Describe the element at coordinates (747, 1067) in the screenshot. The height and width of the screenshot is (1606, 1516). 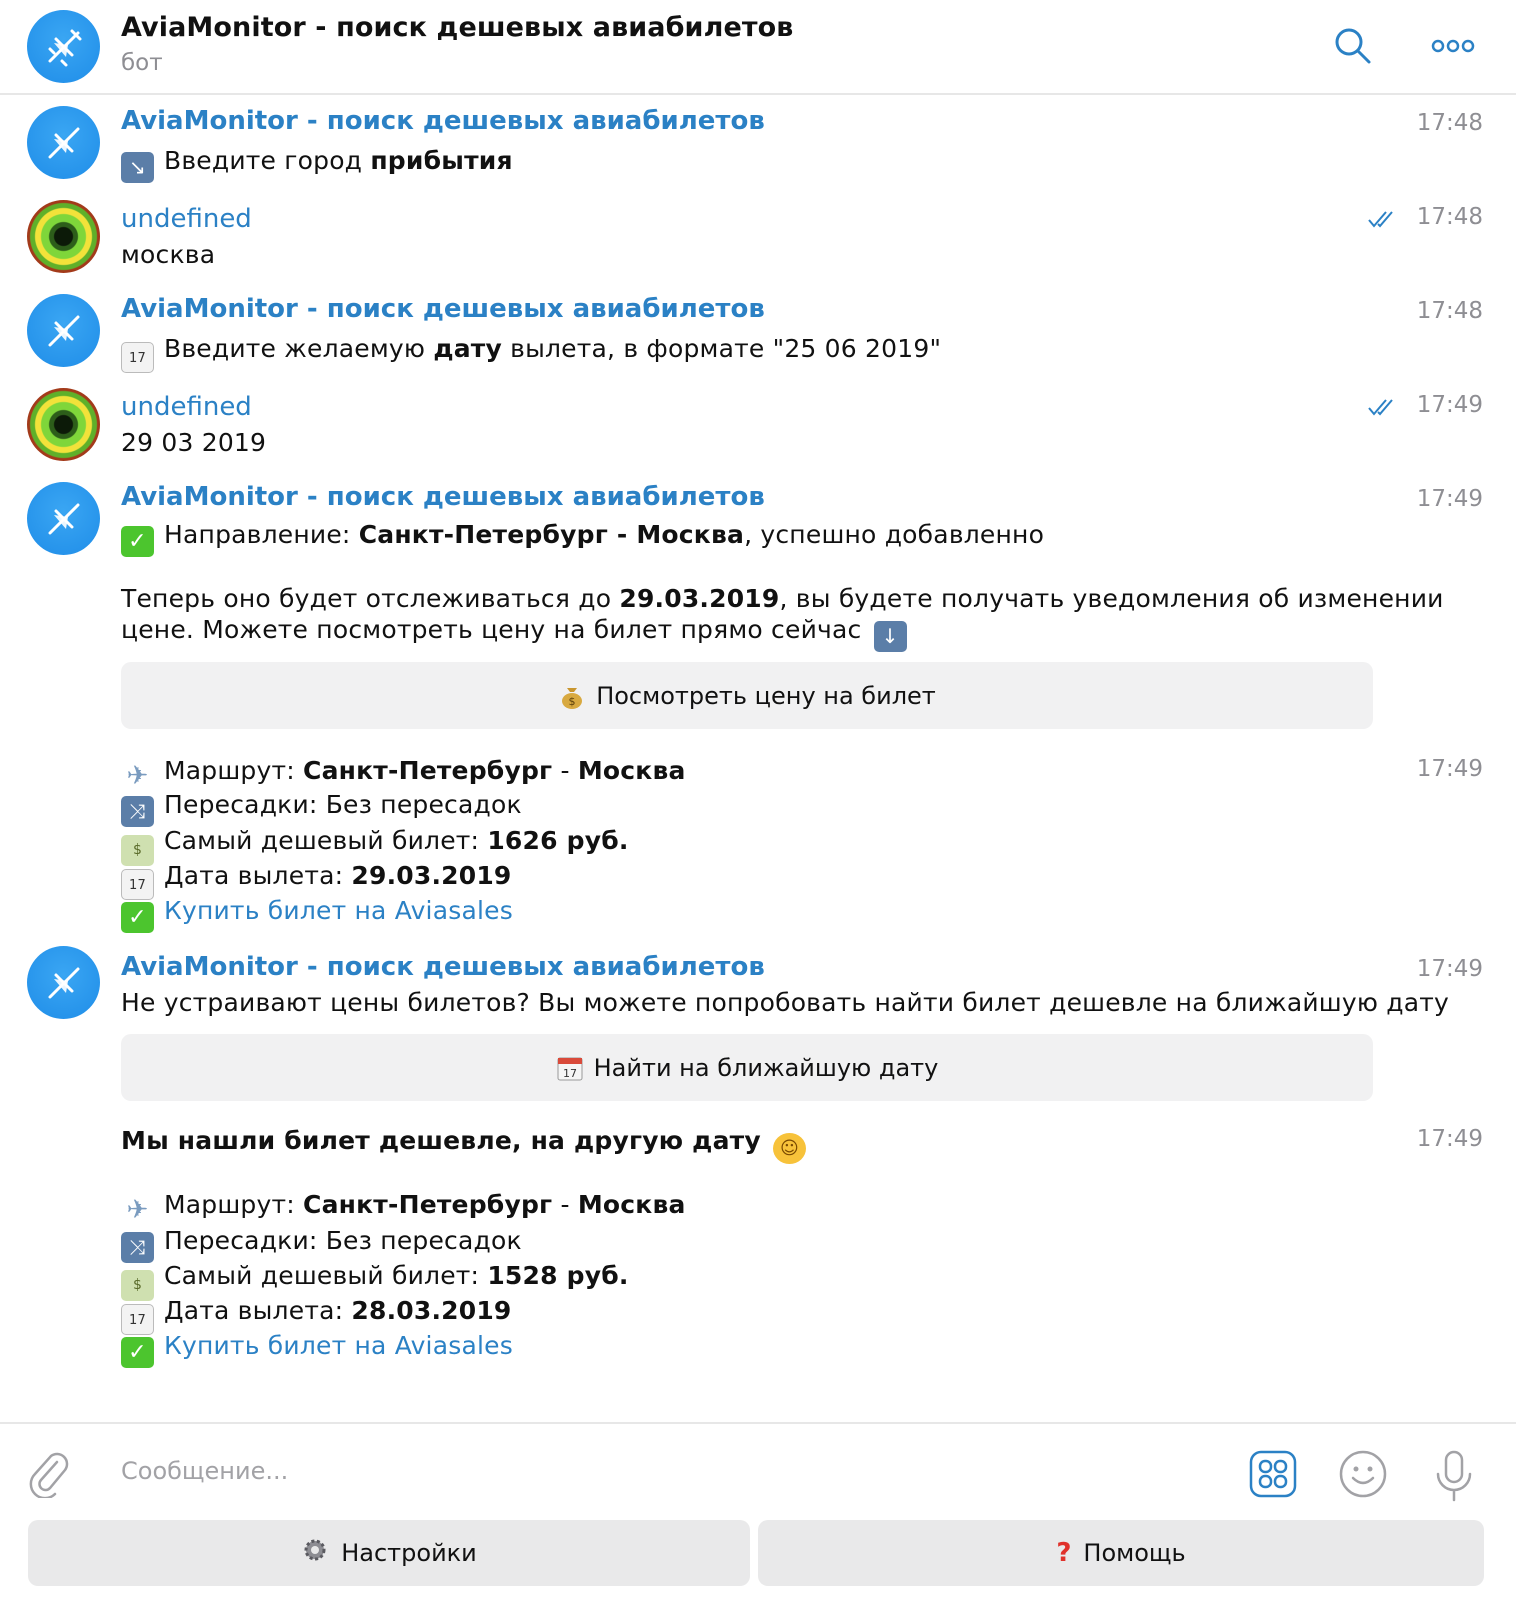
I see `find-nearest-date-button: 17 Найти на ближайшую дату` at that location.